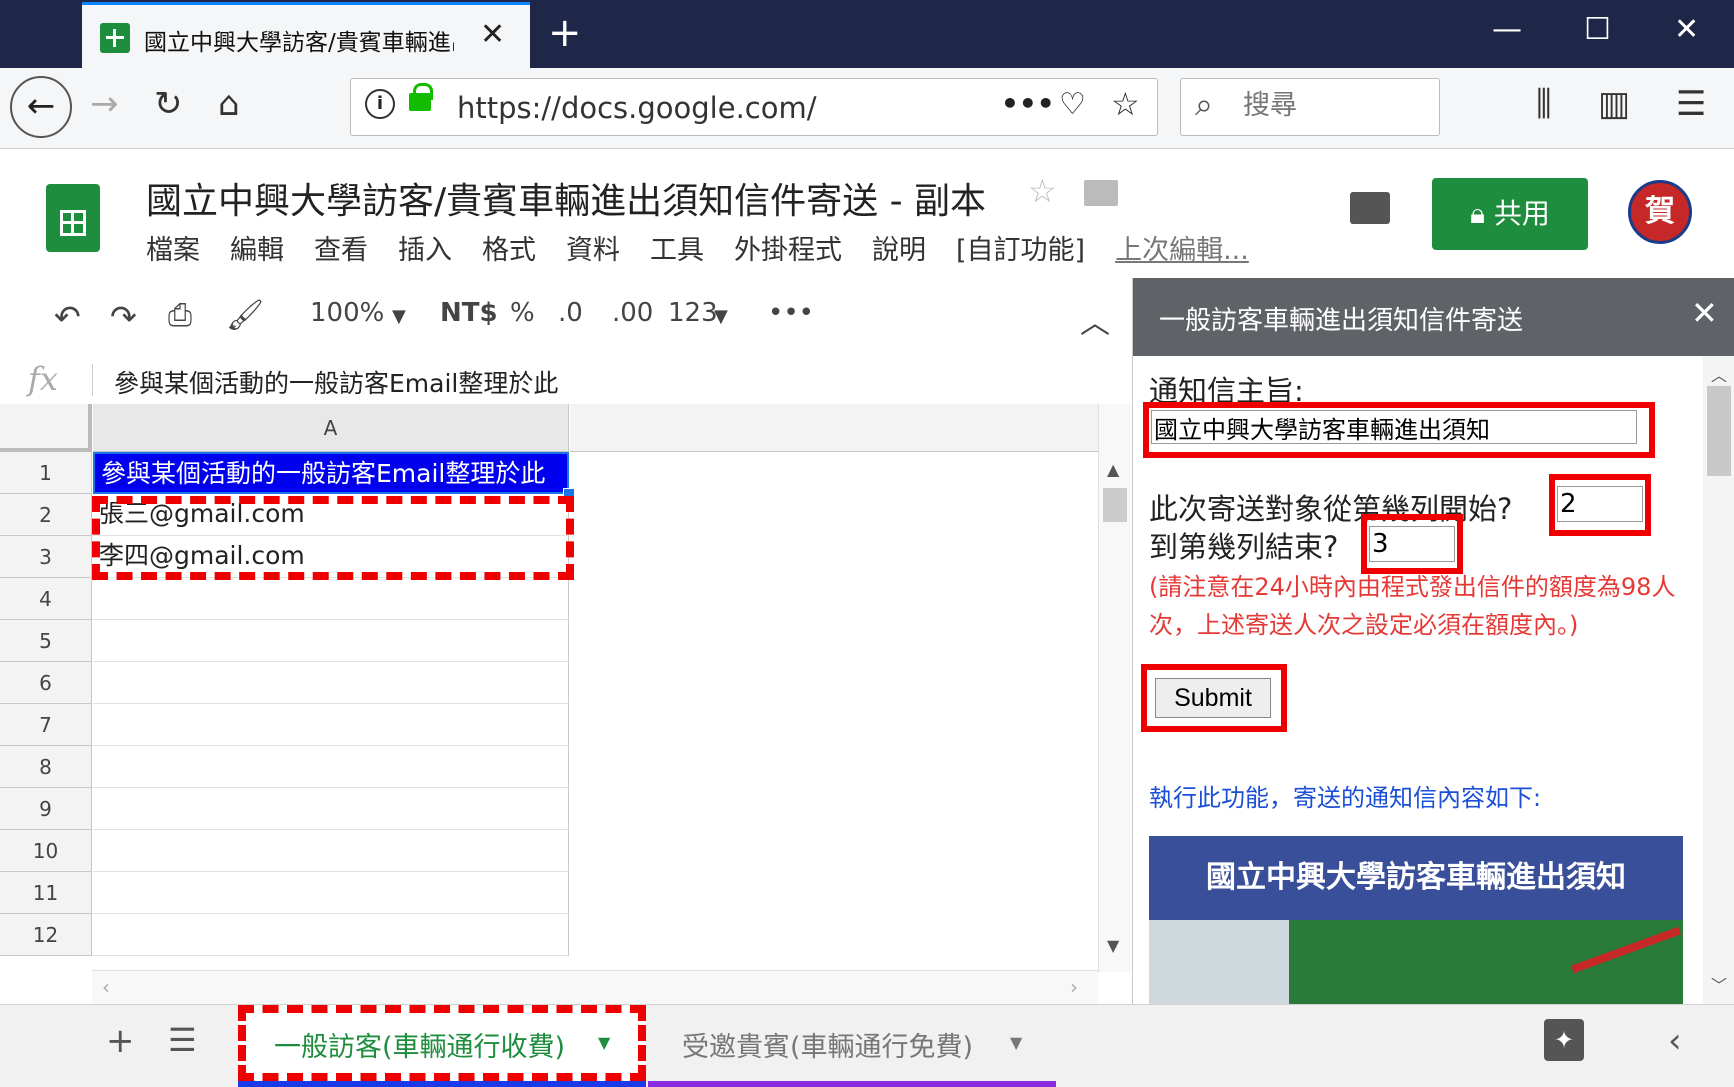 Image resolution: width=1734 pixels, height=1087 pixels. What do you see at coordinates (331, 893) in the screenshot?
I see `cell-a11` at bounding box center [331, 893].